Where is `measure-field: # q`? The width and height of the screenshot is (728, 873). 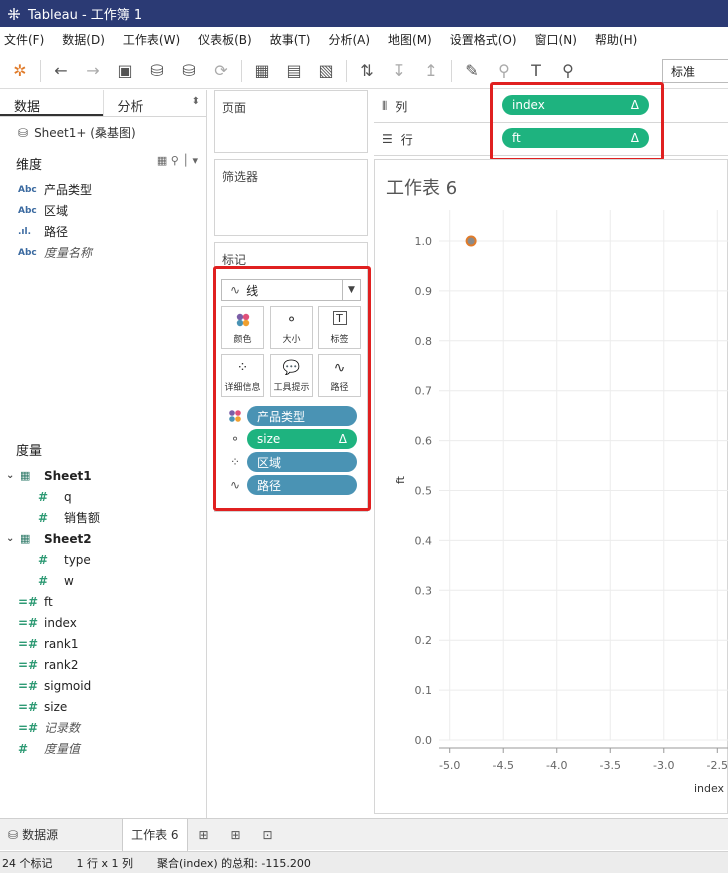
measure-field: # q is located at coordinates (103, 496).